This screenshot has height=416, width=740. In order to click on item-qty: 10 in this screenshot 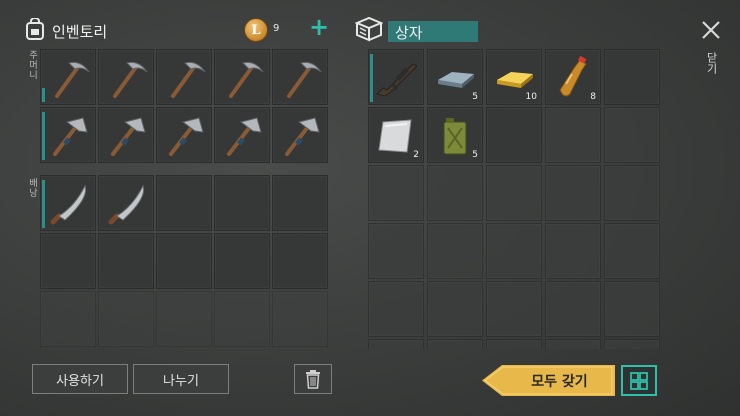, I will do `click(531, 97)`.